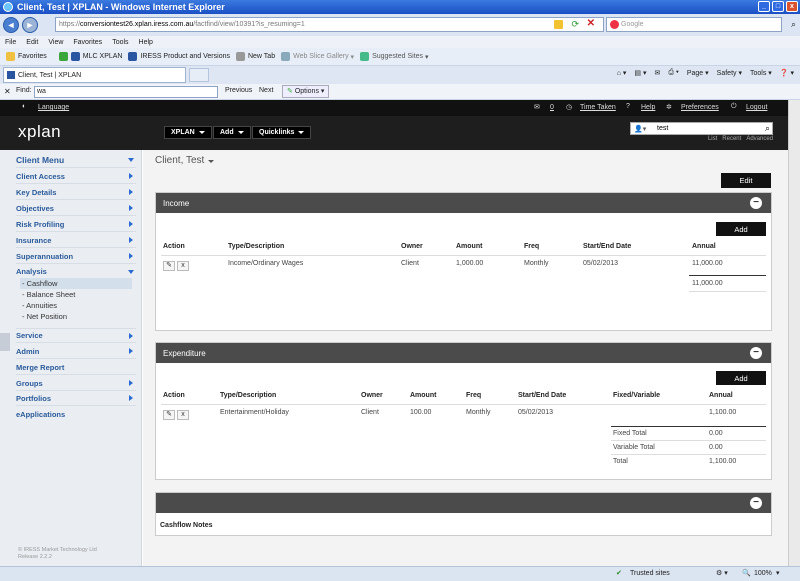  I want to click on vertical-scrollbar, so click(794, 333).